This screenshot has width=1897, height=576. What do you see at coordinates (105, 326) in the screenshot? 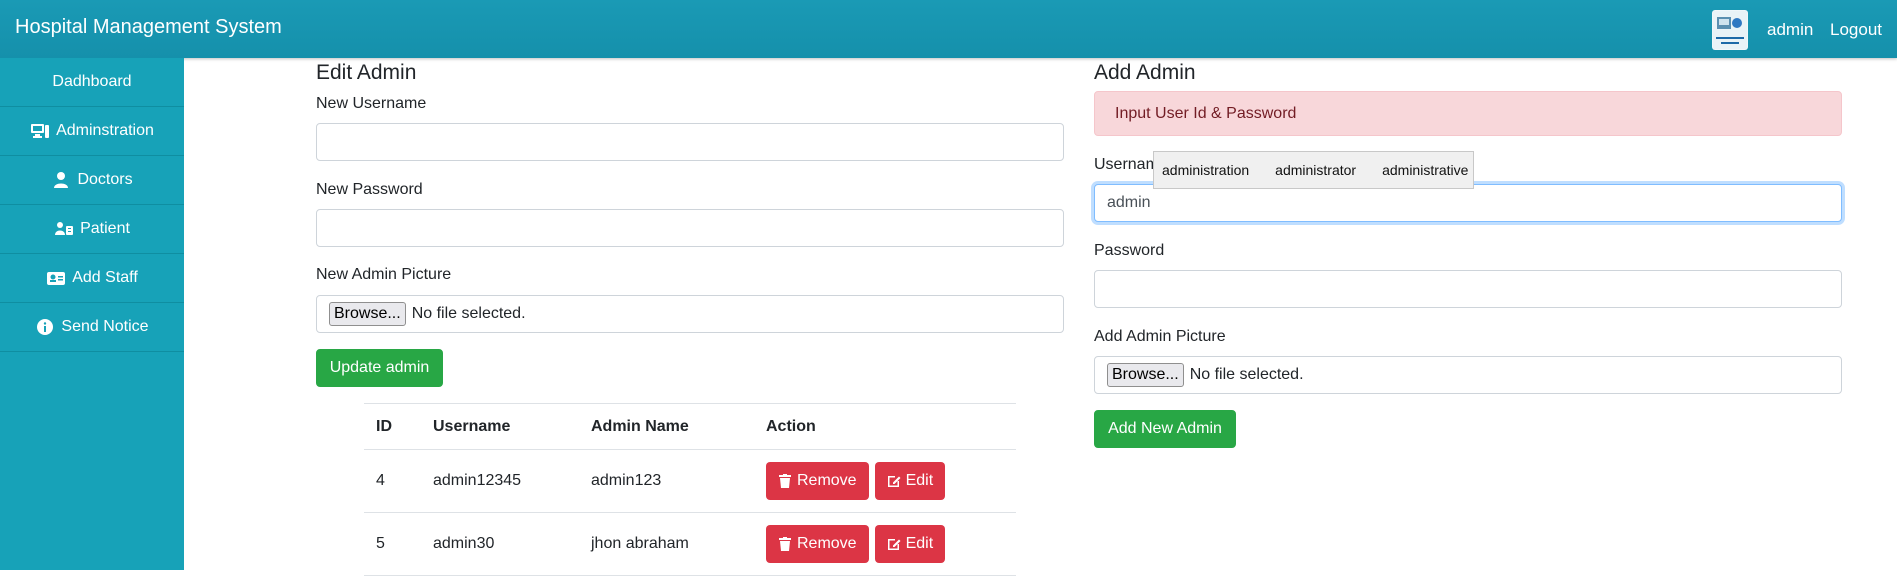
I see `sidebar-item-label: Send Notice` at bounding box center [105, 326].